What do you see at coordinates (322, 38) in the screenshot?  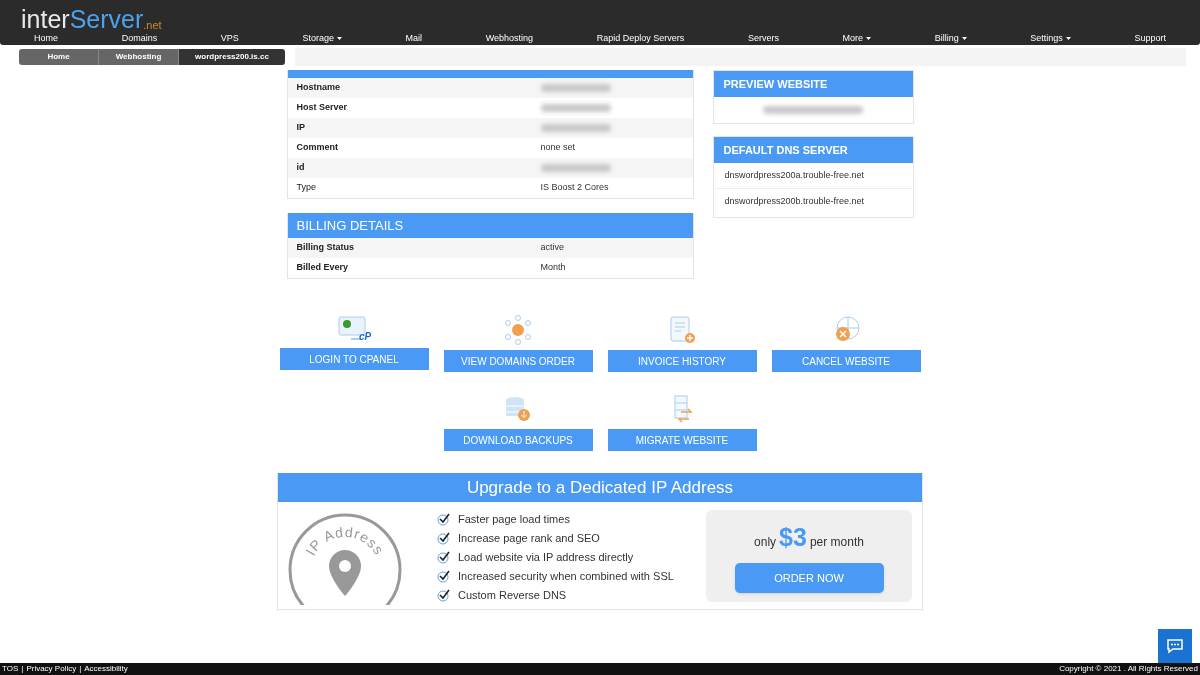 I see `nav-link: Storage` at bounding box center [322, 38].